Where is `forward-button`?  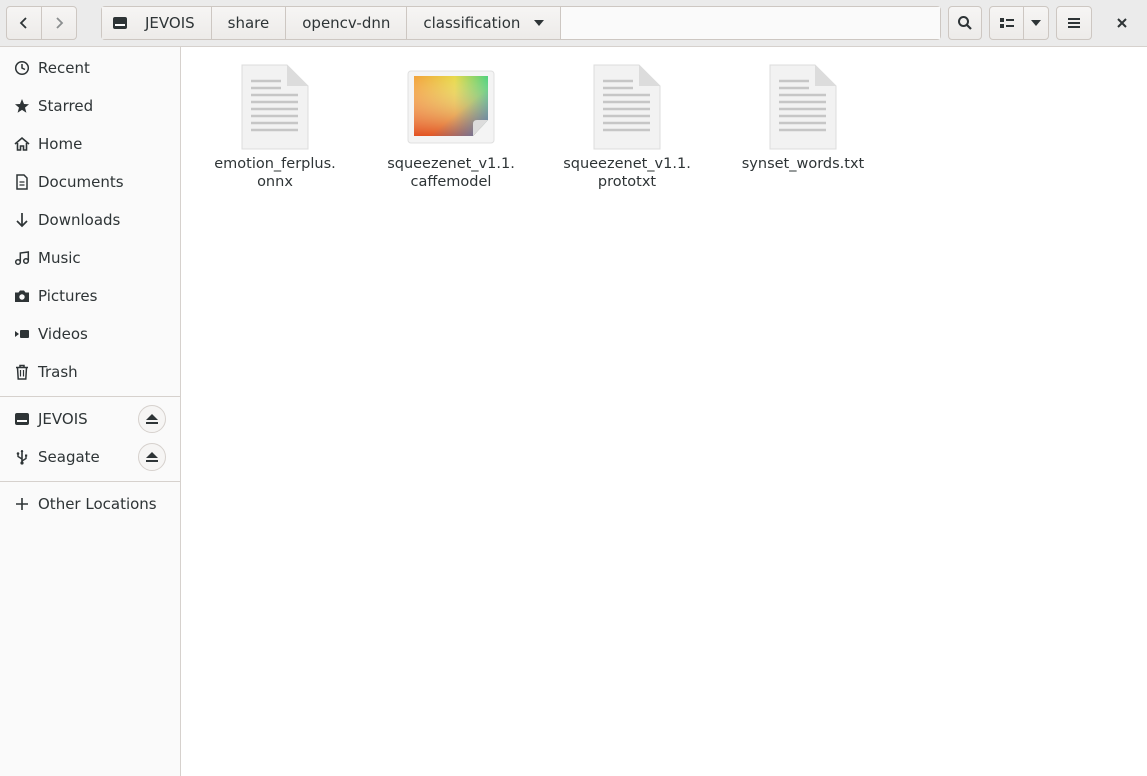 forward-button is located at coordinates (58, 23).